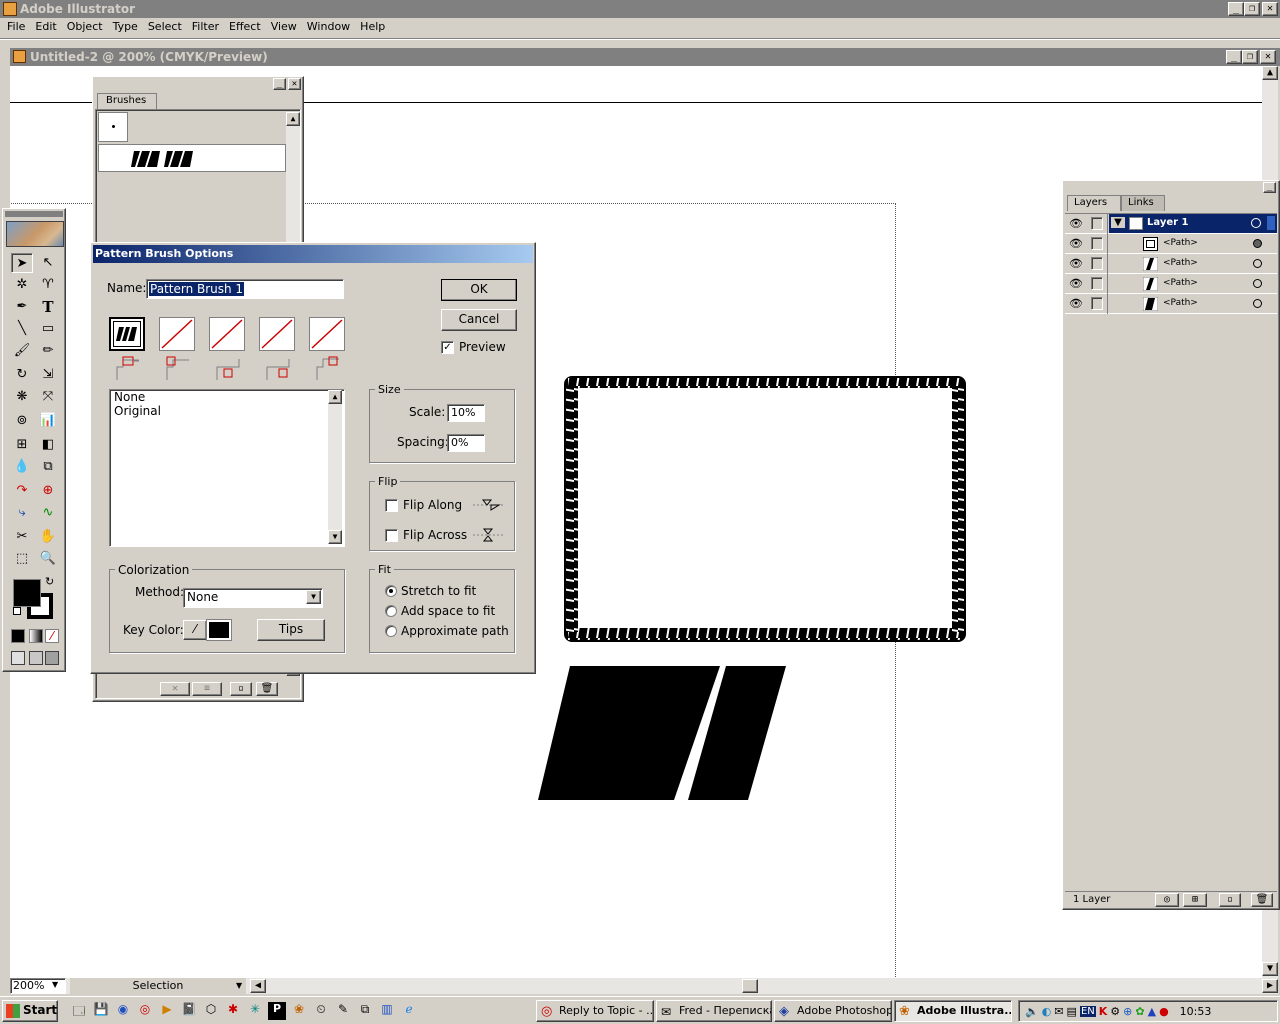 The width and height of the screenshot is (1280, 1024). What do you see at coordinates (227, 468) in the screenshot?
I see `tile-list: None Original ▲ ▼` at bounding box center [227, 468].